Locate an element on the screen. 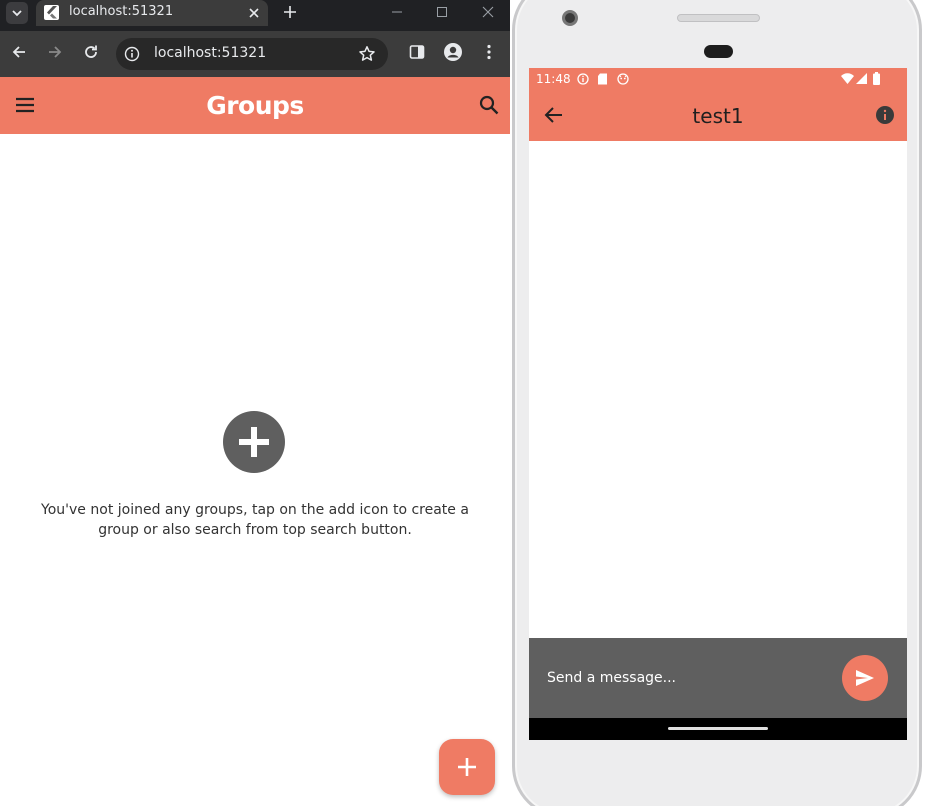 Image resolution: width=925 pixels, height=806 pixels. close-window-icon is located at coordinates (488, 12).